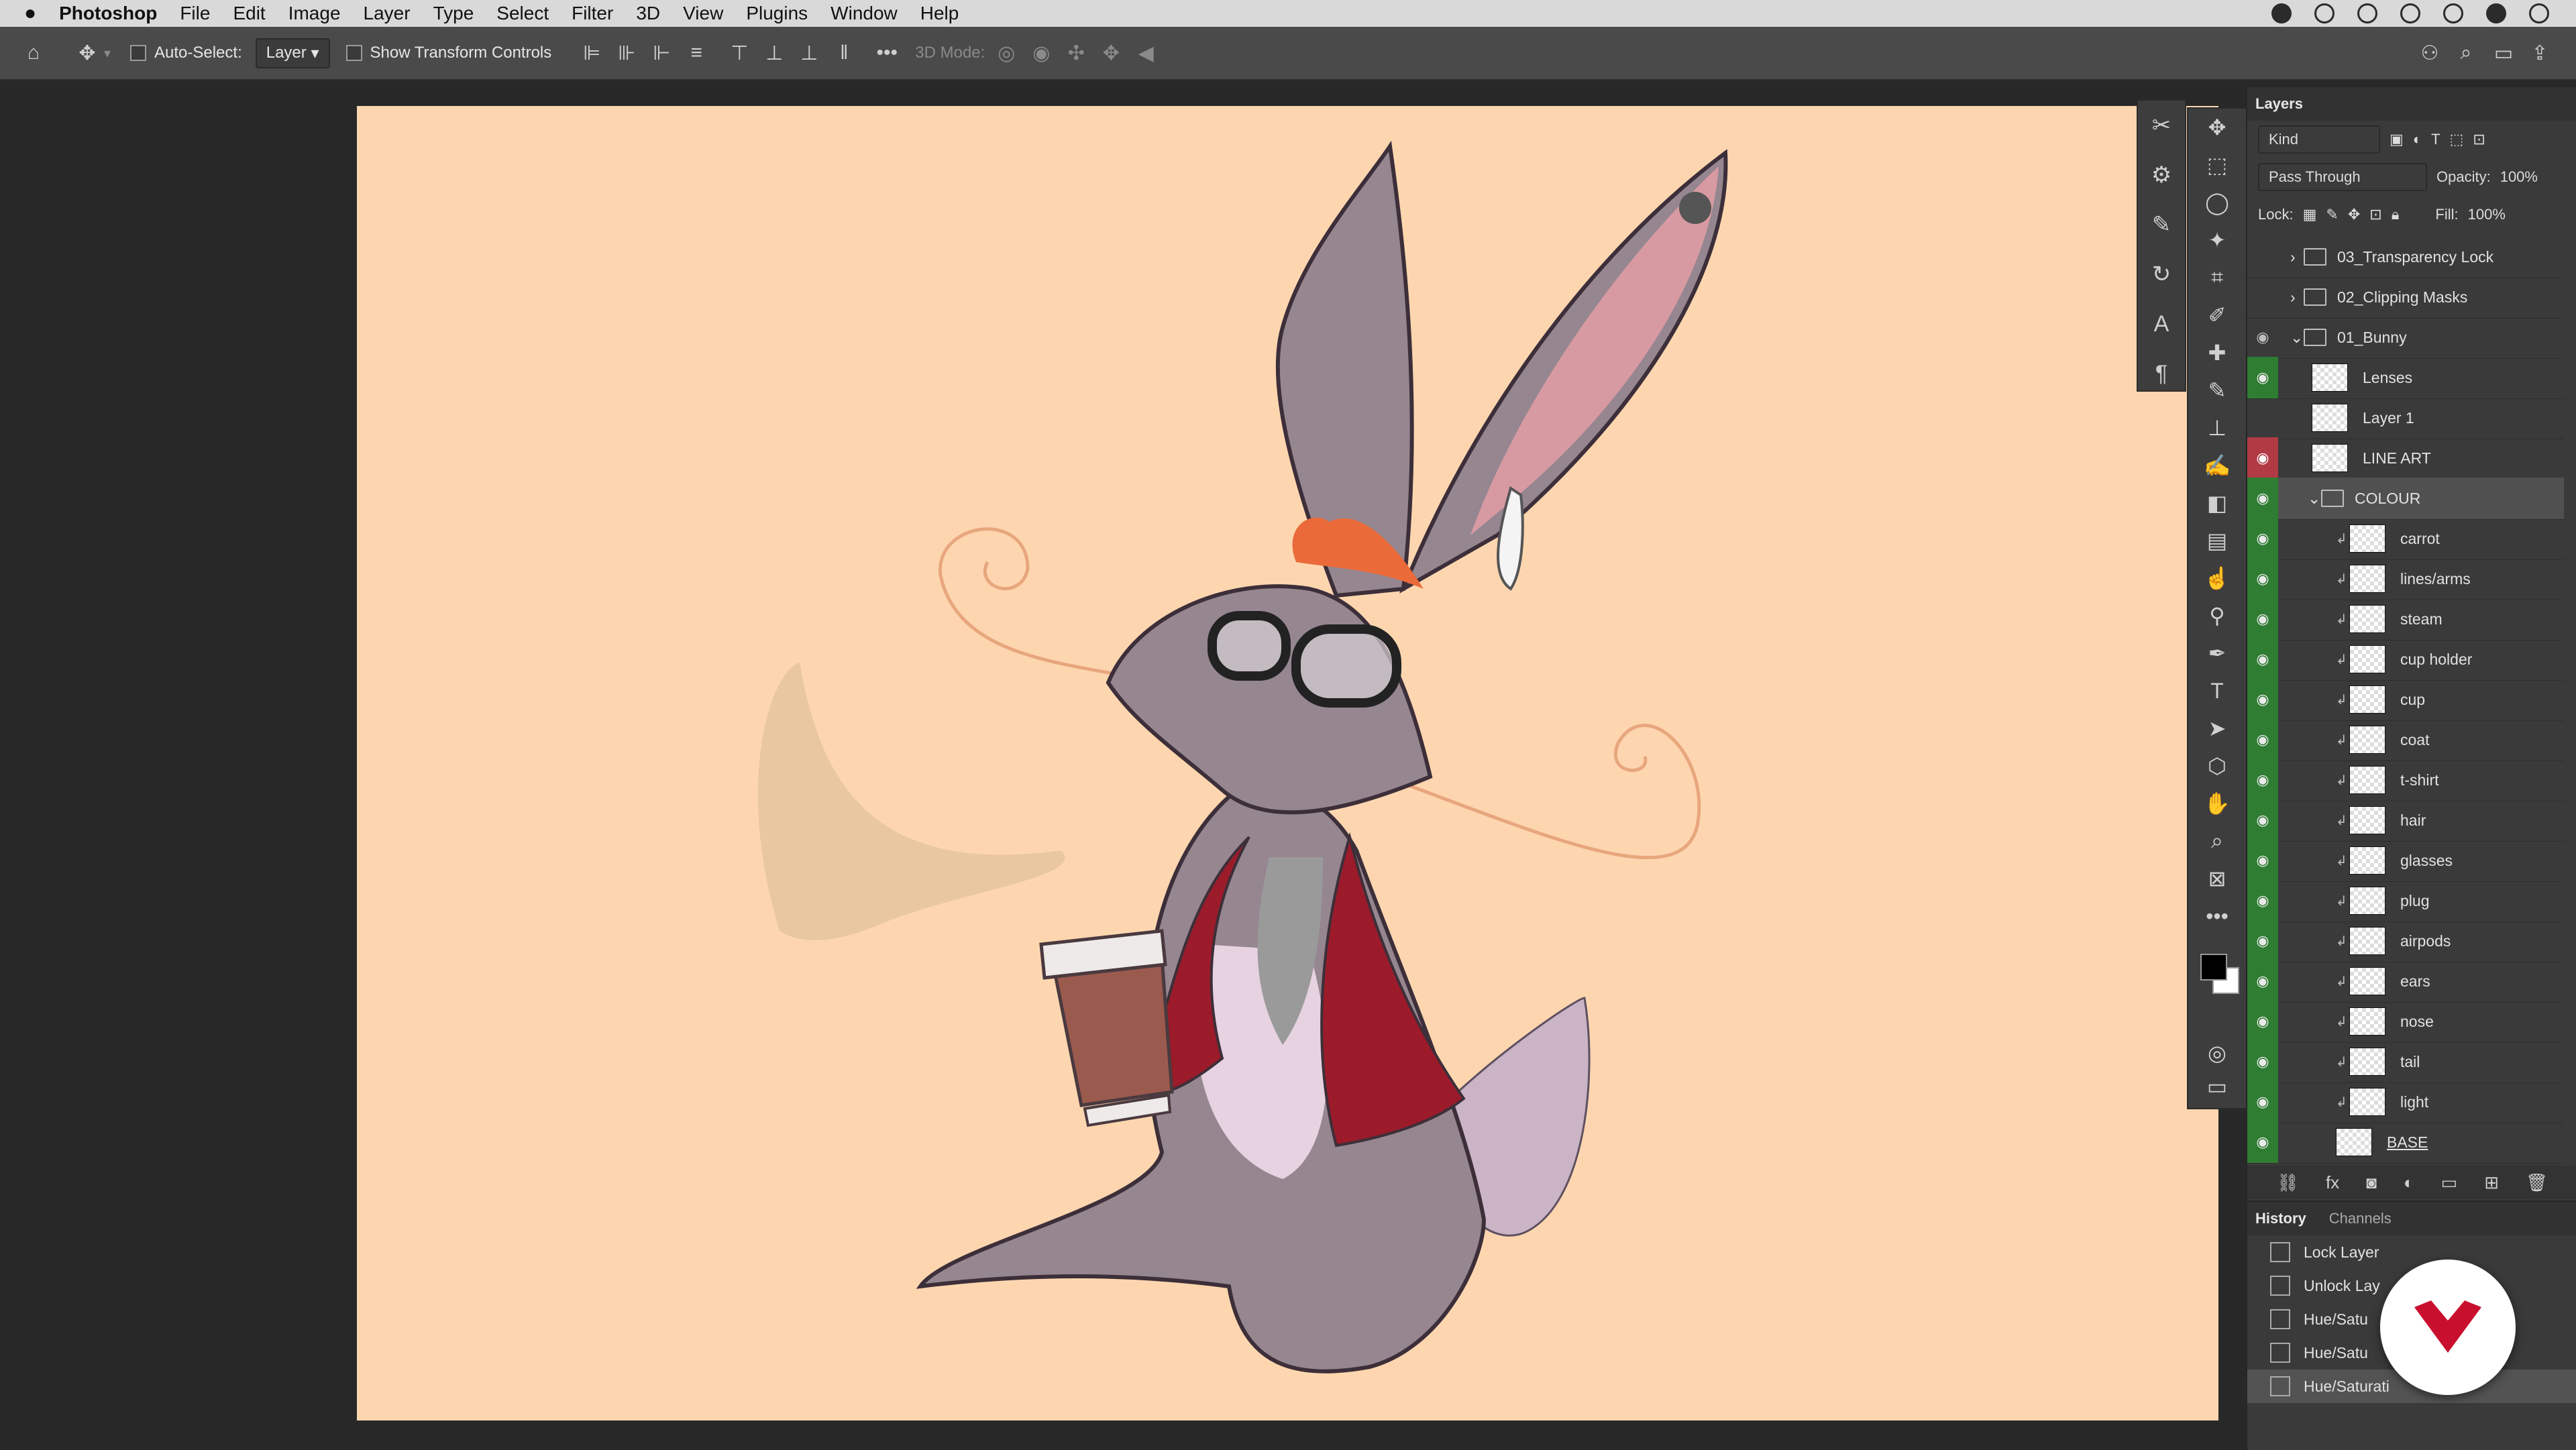 The width and height of the screenshot is (2576, 1450). I want to click on more-options-icon: •••, so click(886, 53).